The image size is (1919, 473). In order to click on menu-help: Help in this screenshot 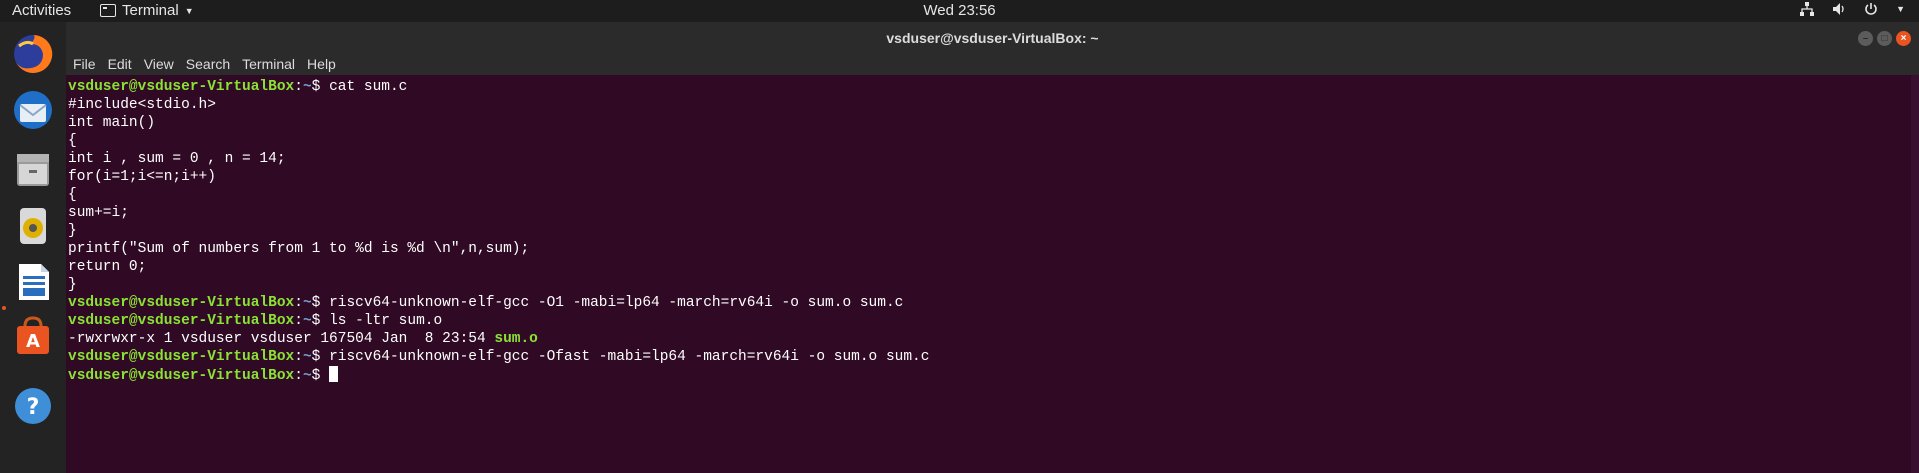, I will do `click(321, 64)`.